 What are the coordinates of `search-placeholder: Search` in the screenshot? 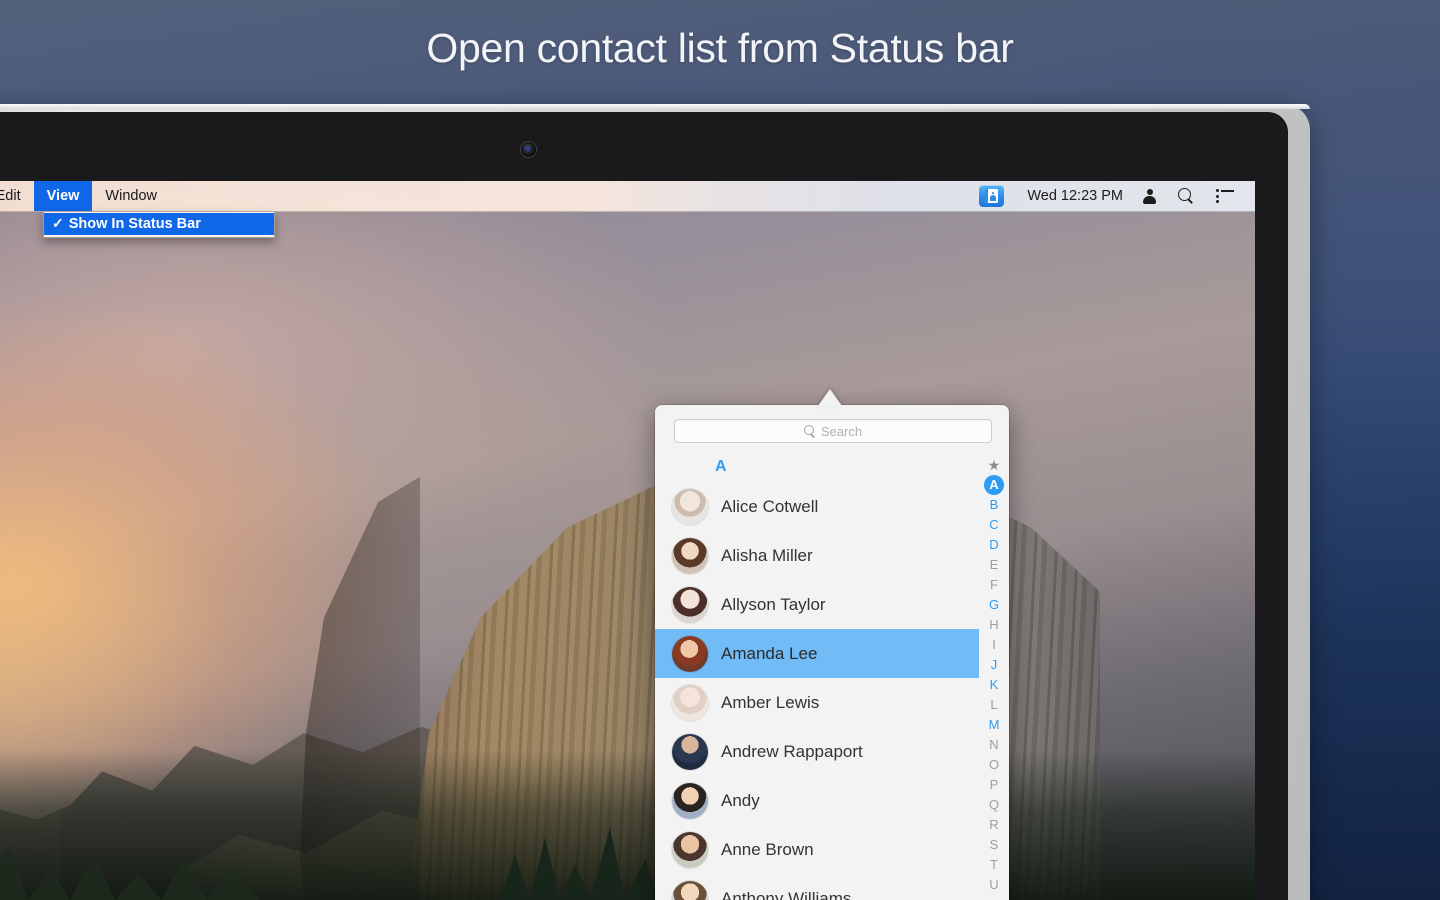 It's located at (841, 431).